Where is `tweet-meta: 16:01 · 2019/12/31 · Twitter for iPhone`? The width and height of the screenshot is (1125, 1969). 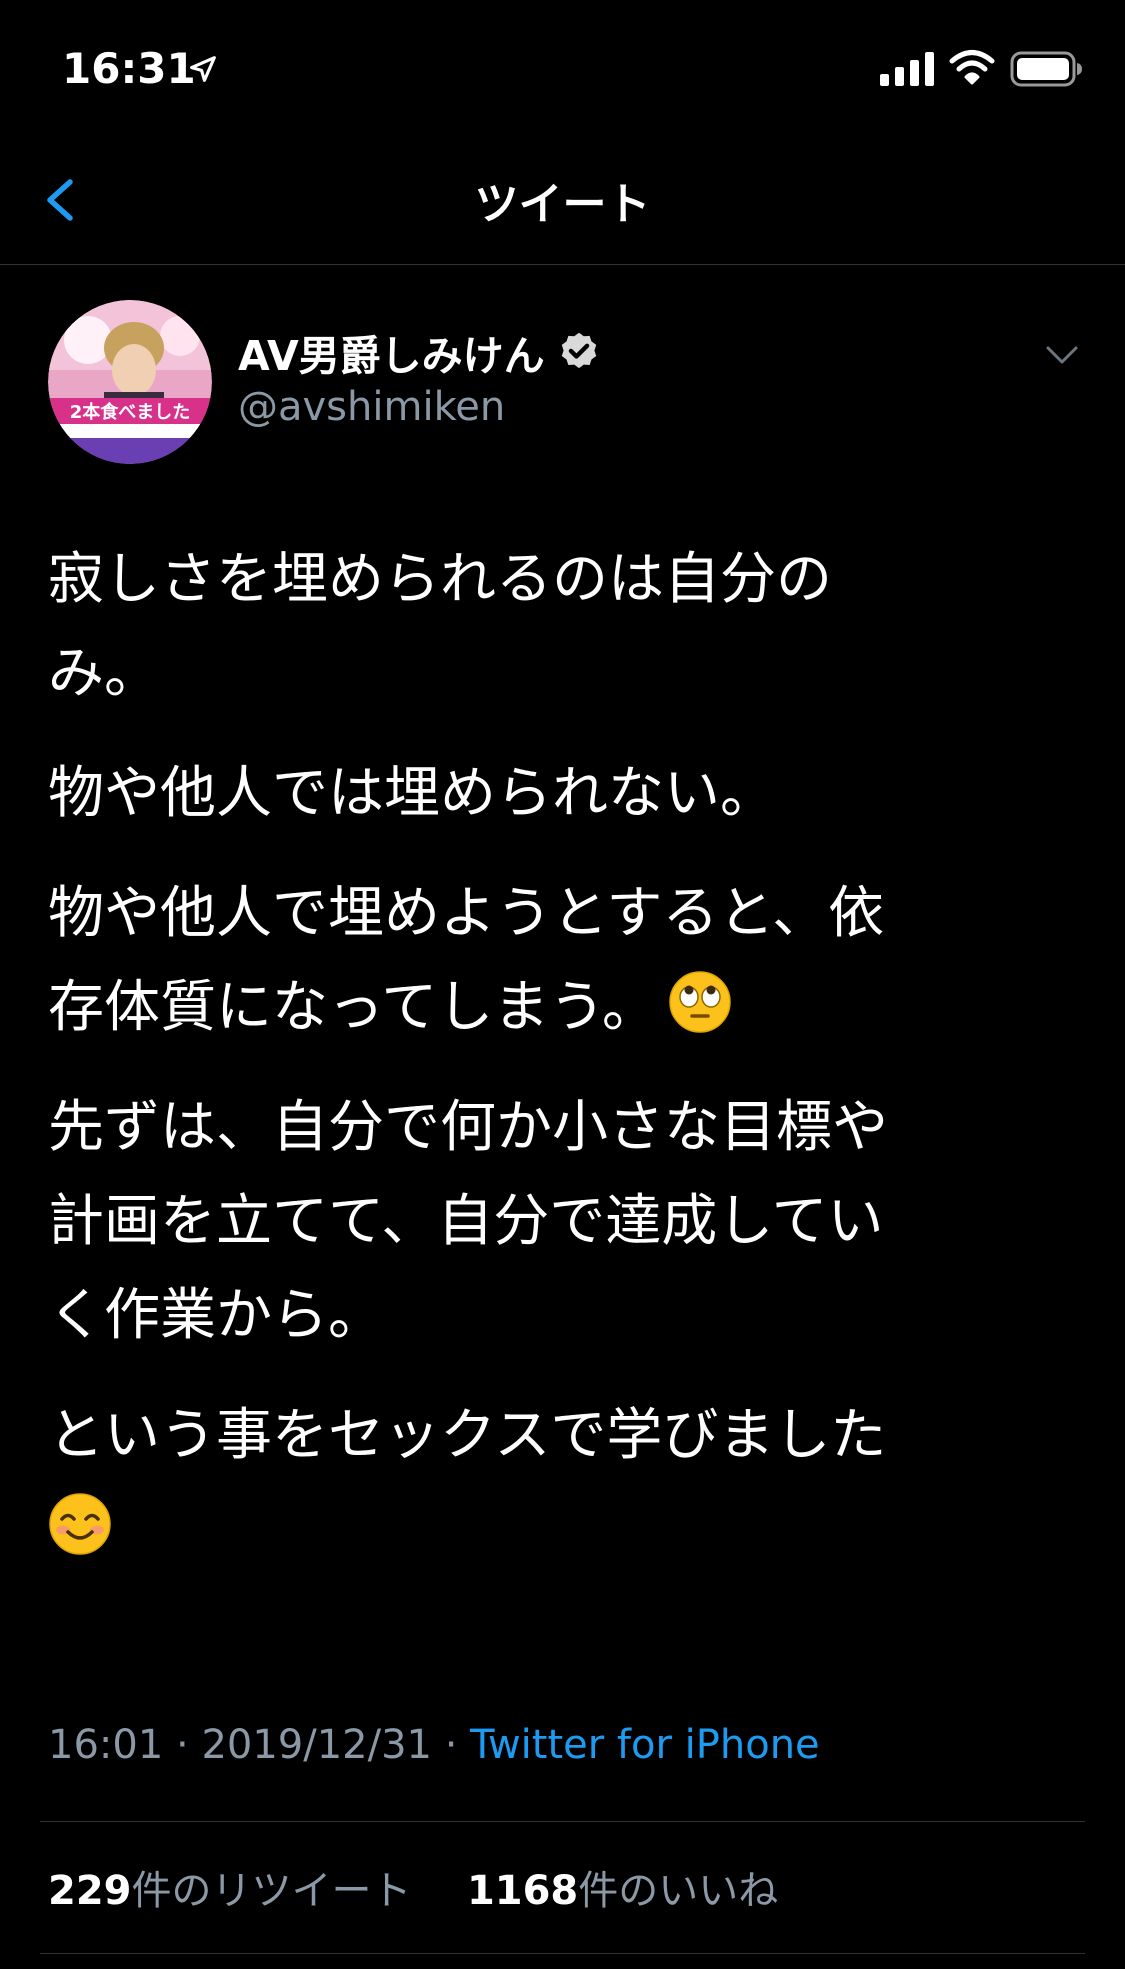 tweet-meta: 16:01 · 2019/12/31 · Twitter for iPhone is located at coordinates (434, 1745).